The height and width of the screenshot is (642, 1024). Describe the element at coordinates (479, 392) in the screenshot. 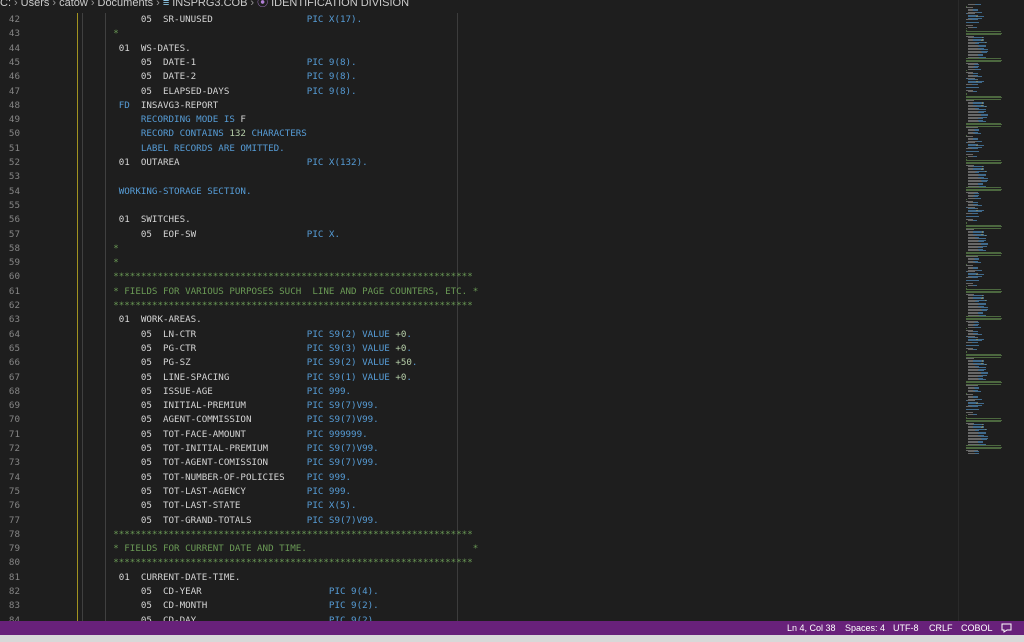

I see `code-line: 68 05 ISSUE-AGE PIC 999.` at that location.